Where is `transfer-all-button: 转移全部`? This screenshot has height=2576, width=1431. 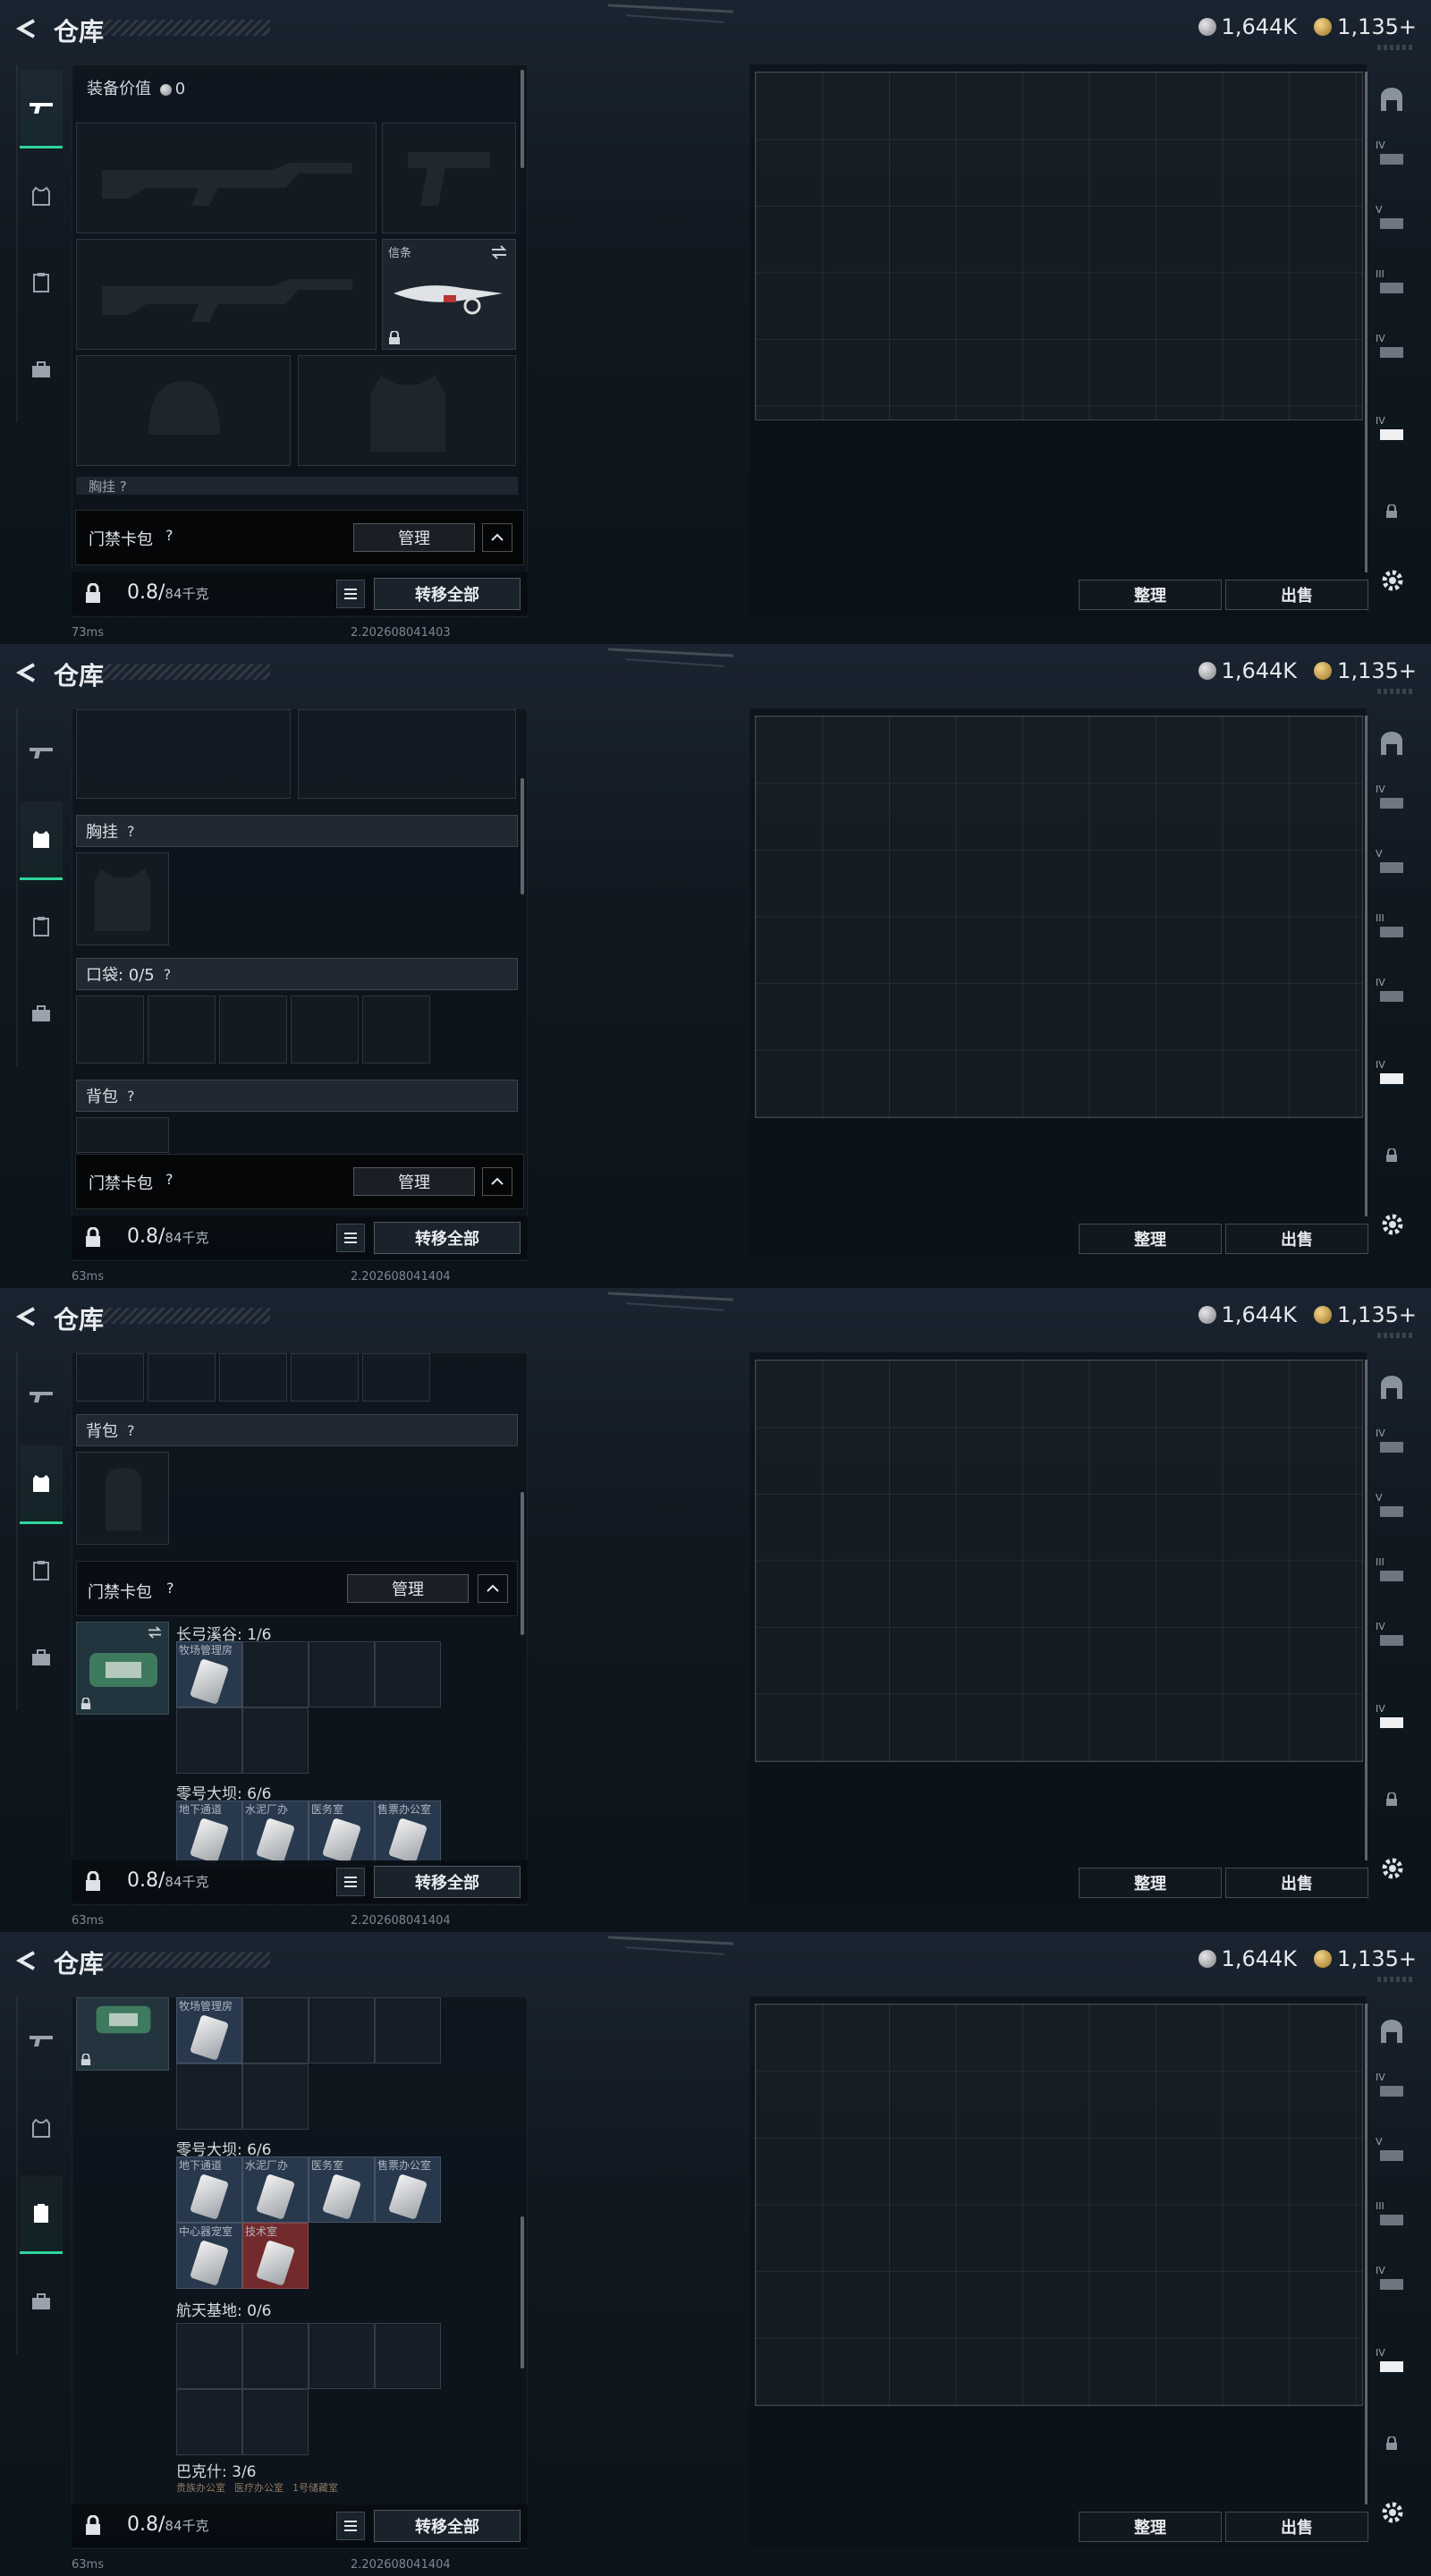 transfer-all-button: 转移全部 is located at coordinates (448, 594).